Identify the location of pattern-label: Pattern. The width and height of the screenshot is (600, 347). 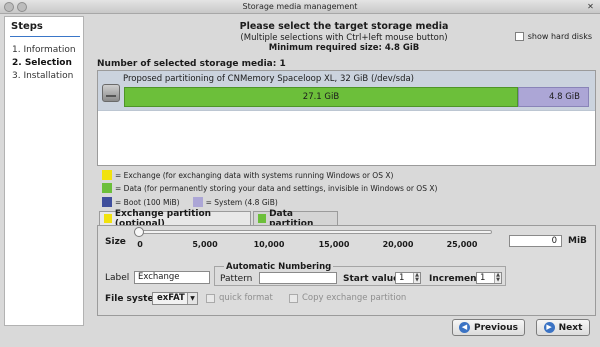
(236, 279).